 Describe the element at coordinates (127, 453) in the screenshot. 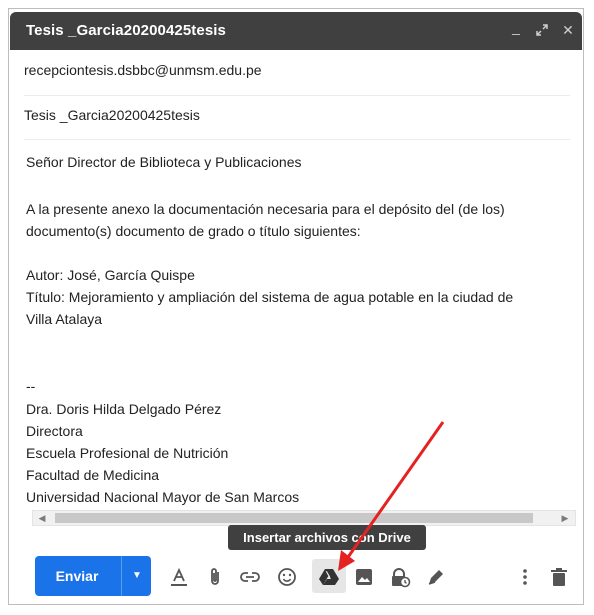

I see `signature-school: Escuela Profesional de Nutrición` at that location.